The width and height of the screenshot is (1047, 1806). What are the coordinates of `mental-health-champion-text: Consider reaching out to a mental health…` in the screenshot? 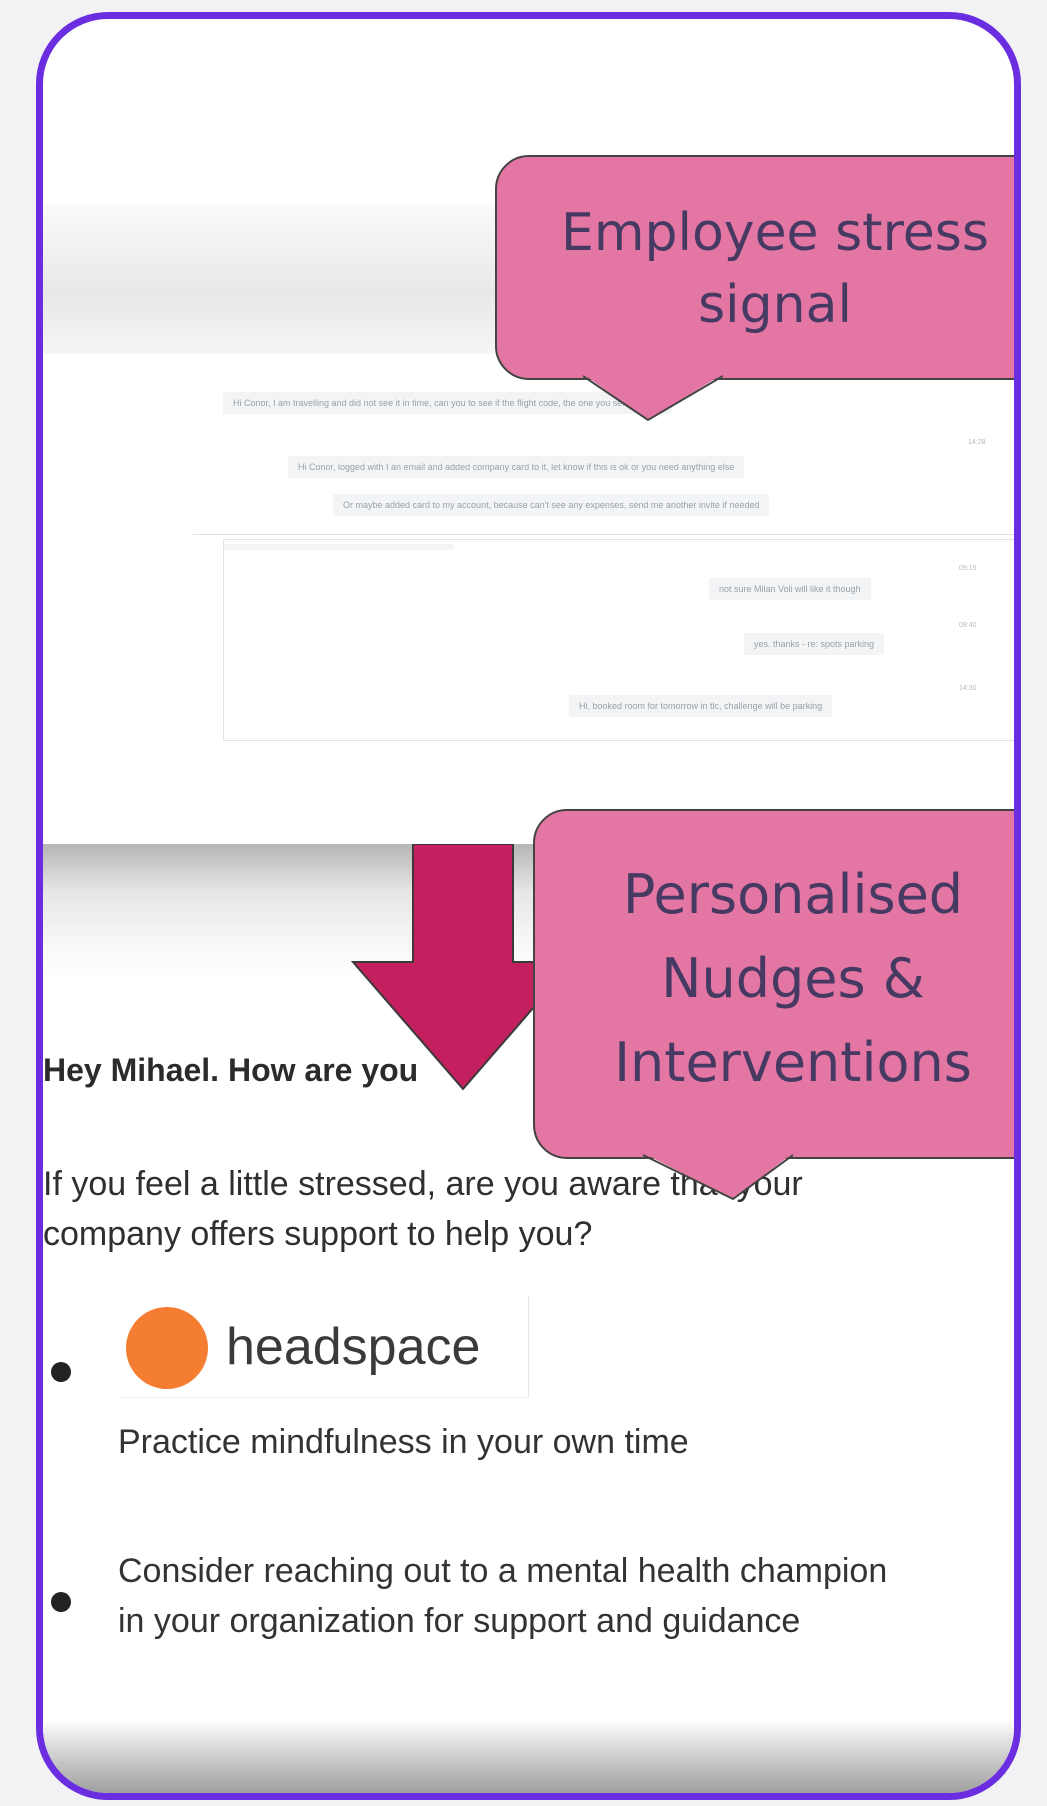 It's located at (503, 1596).